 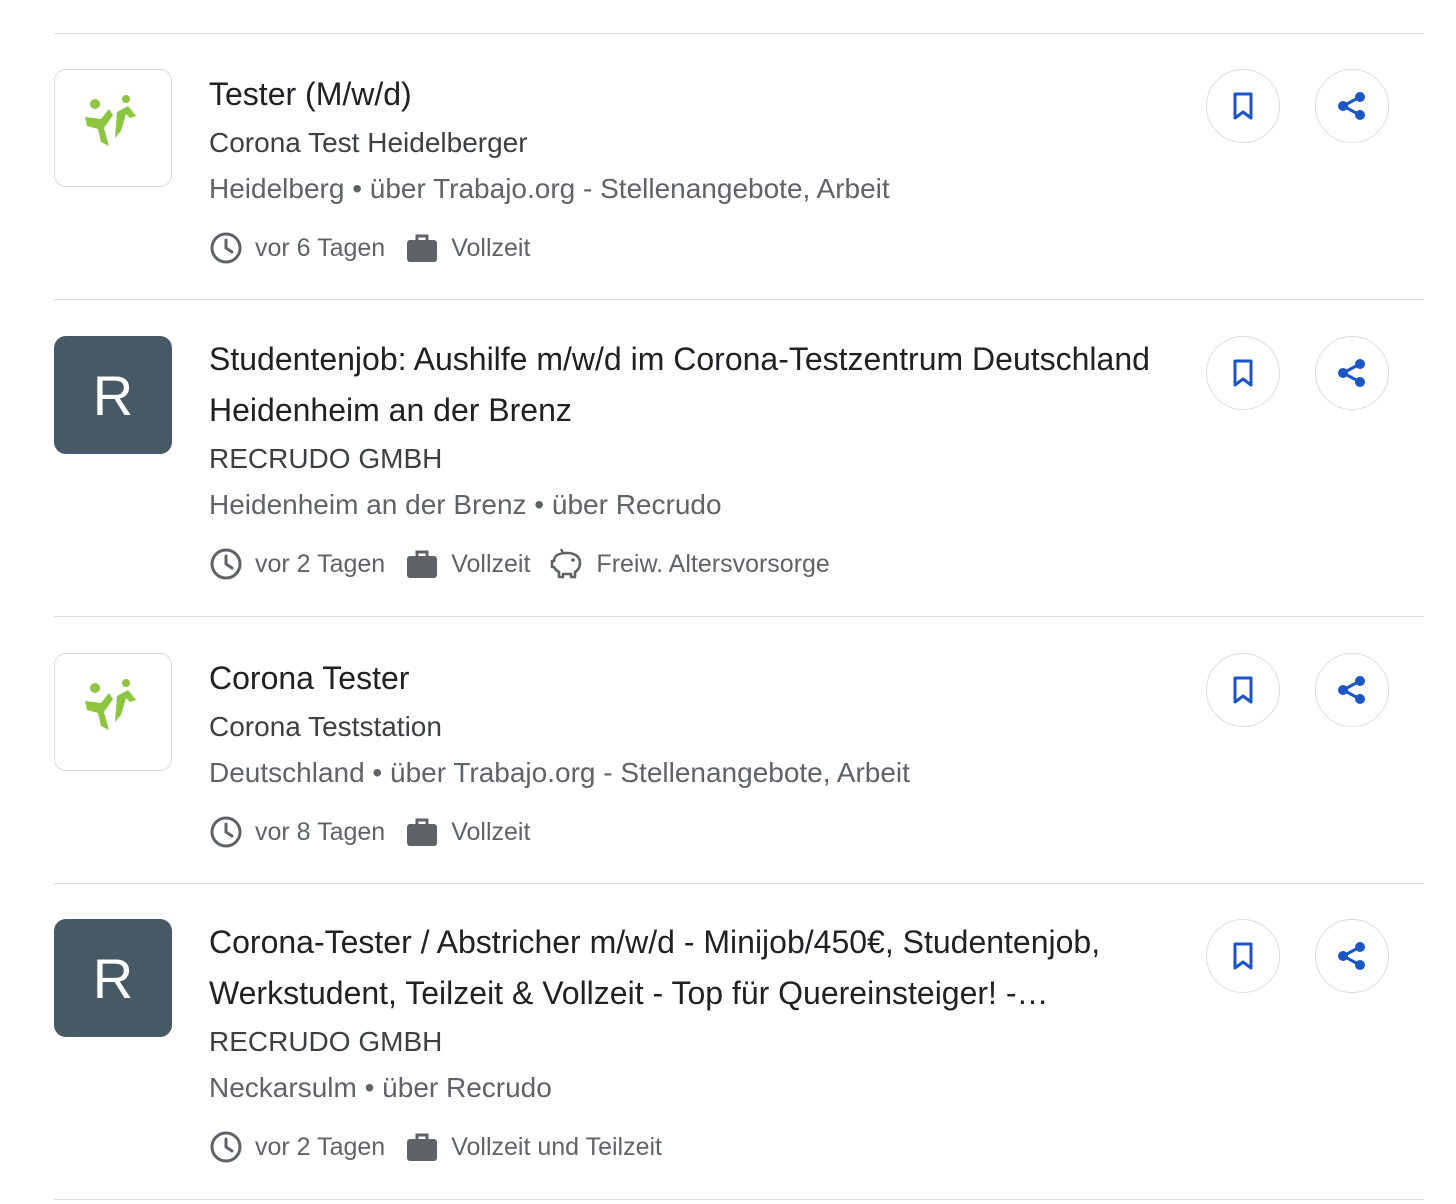 I want to click on benefit-chip: Freiw. Altersvorsorge, so click(x=690, y=564).